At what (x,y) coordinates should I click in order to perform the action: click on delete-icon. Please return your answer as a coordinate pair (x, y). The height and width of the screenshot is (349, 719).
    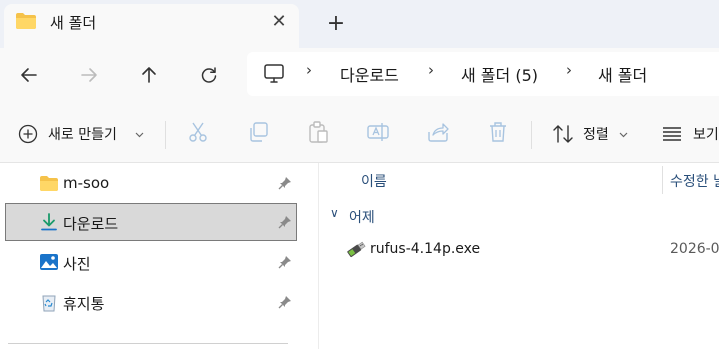
    Looking at the image, I should click on (498, 132).